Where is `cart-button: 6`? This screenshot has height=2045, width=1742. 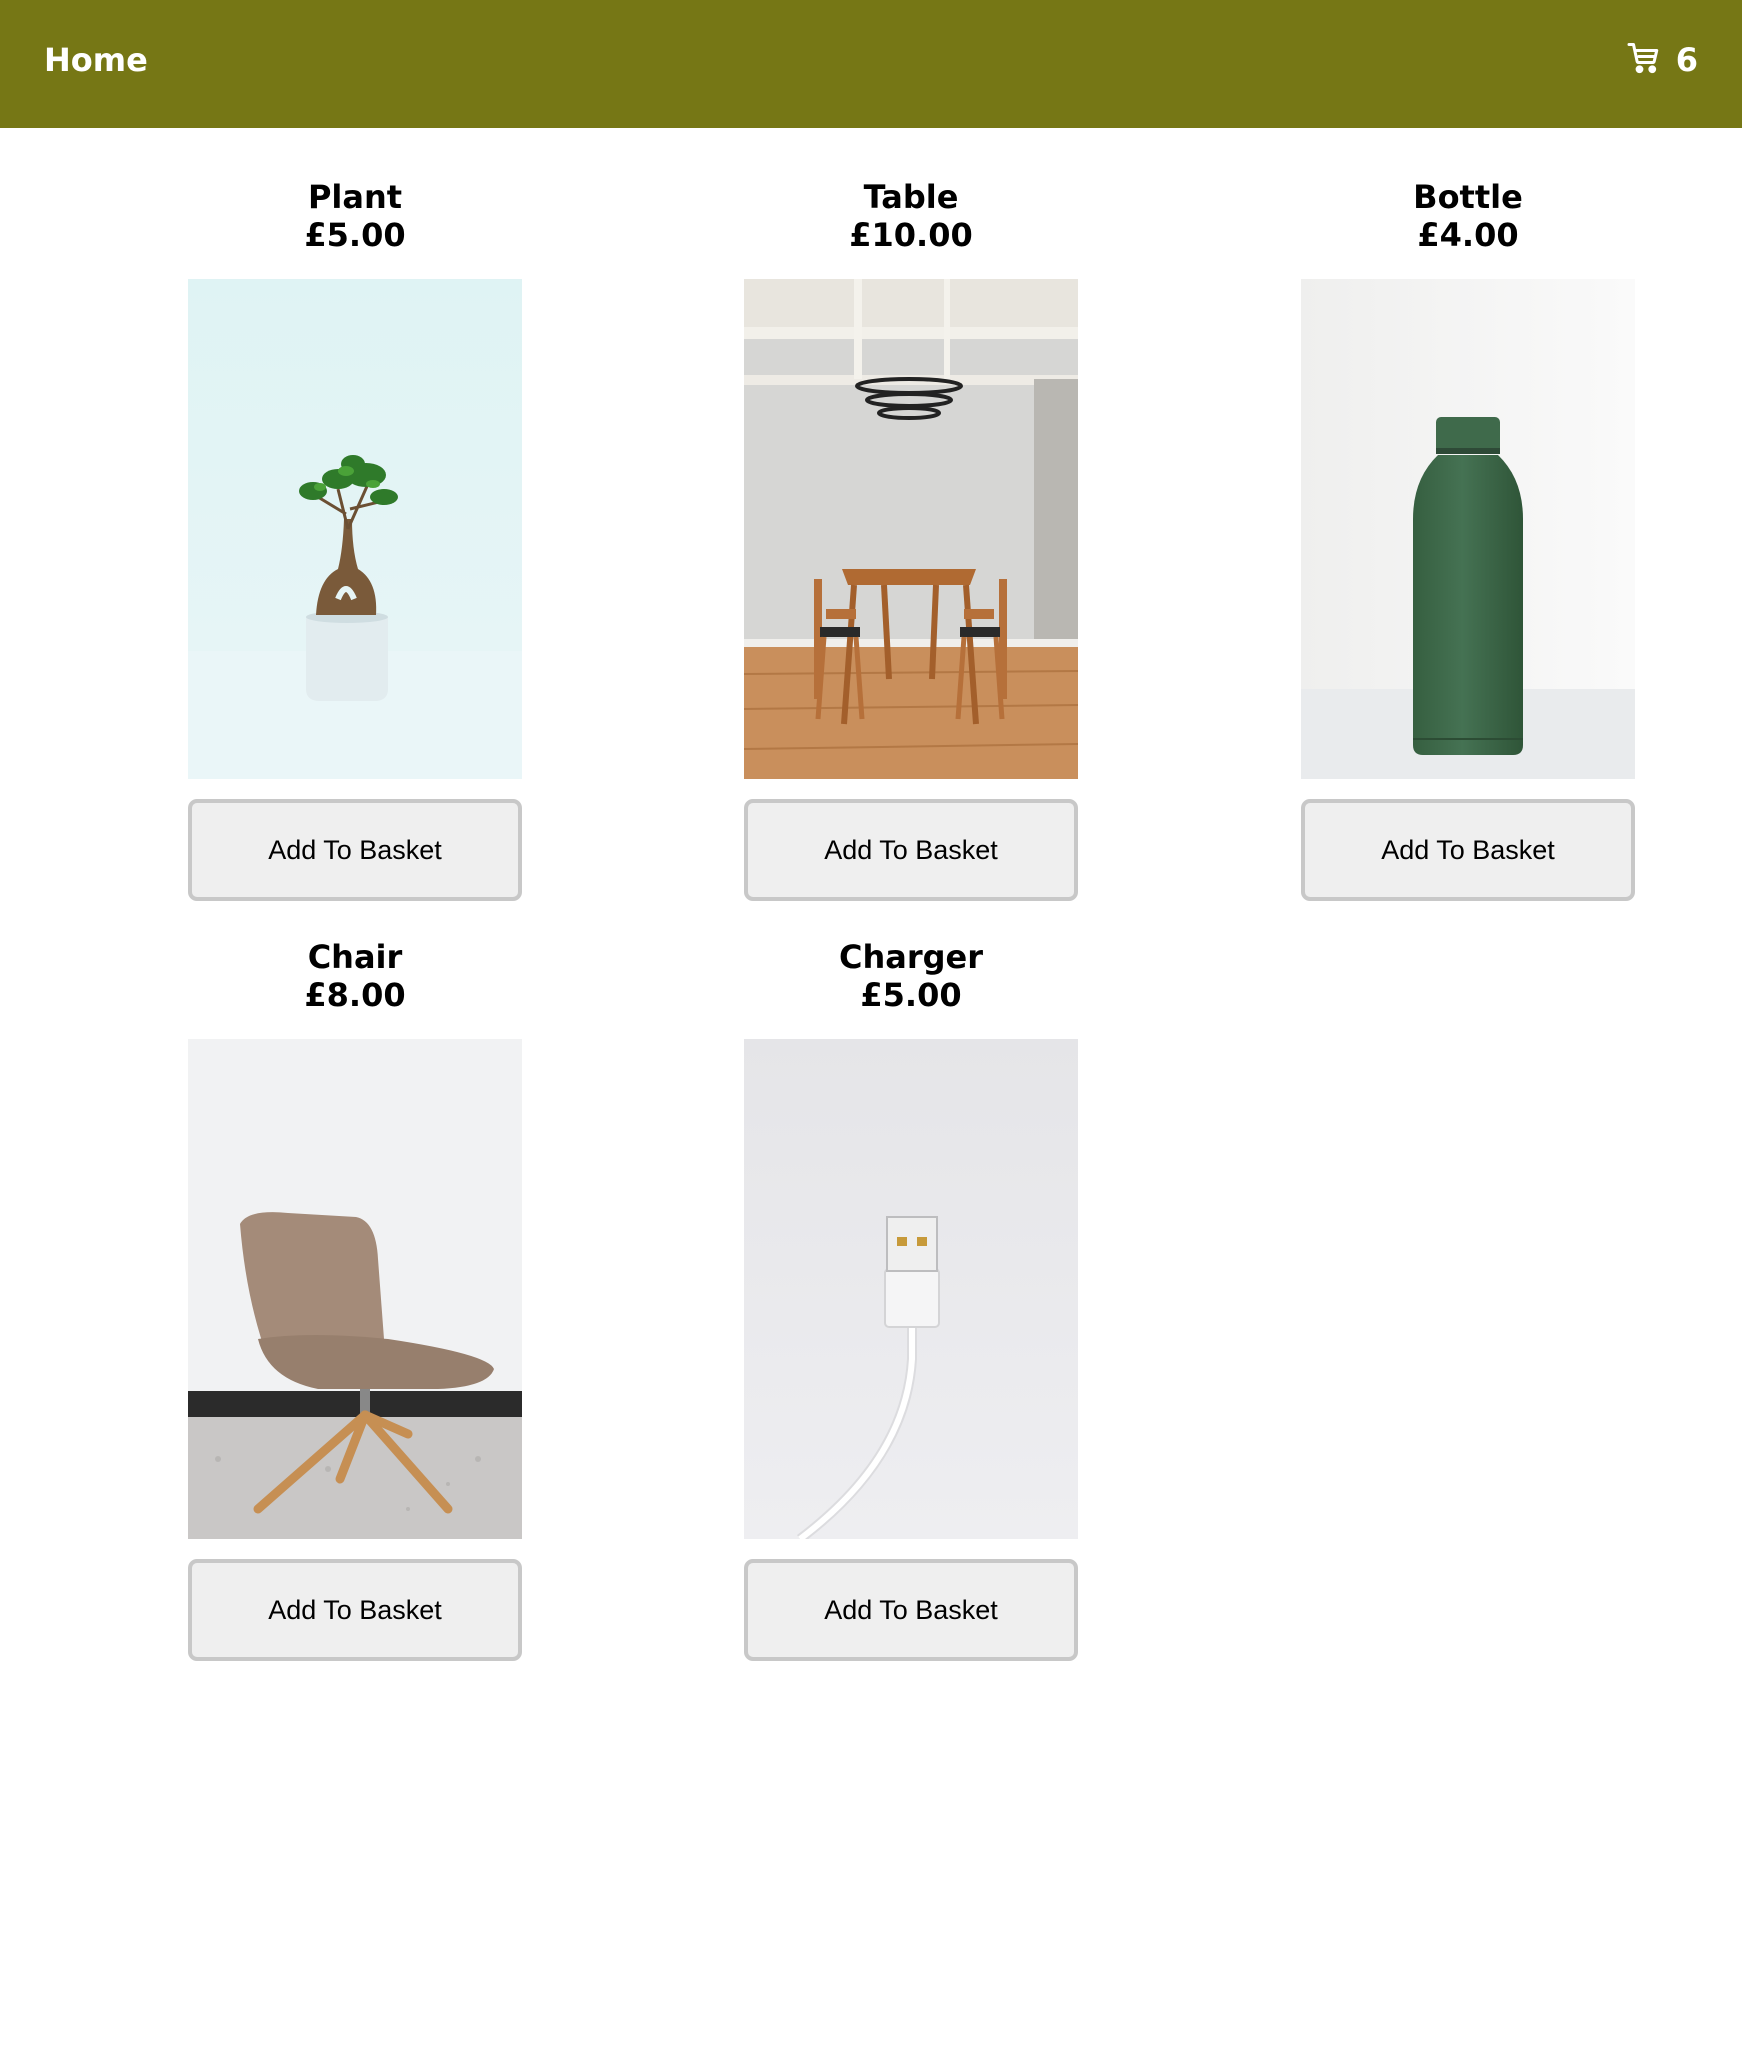
cart-button: 6 is located at coordinates (1662, 60).